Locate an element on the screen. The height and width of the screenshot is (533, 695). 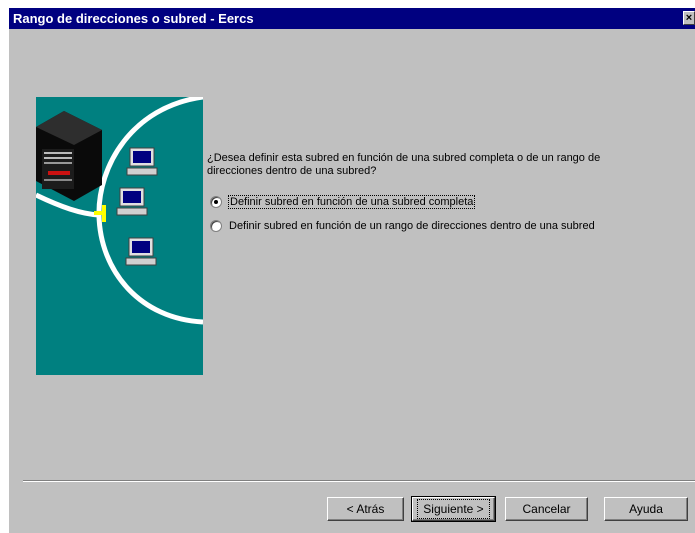
radio-selected-dot is located at coordinates (216, 202).